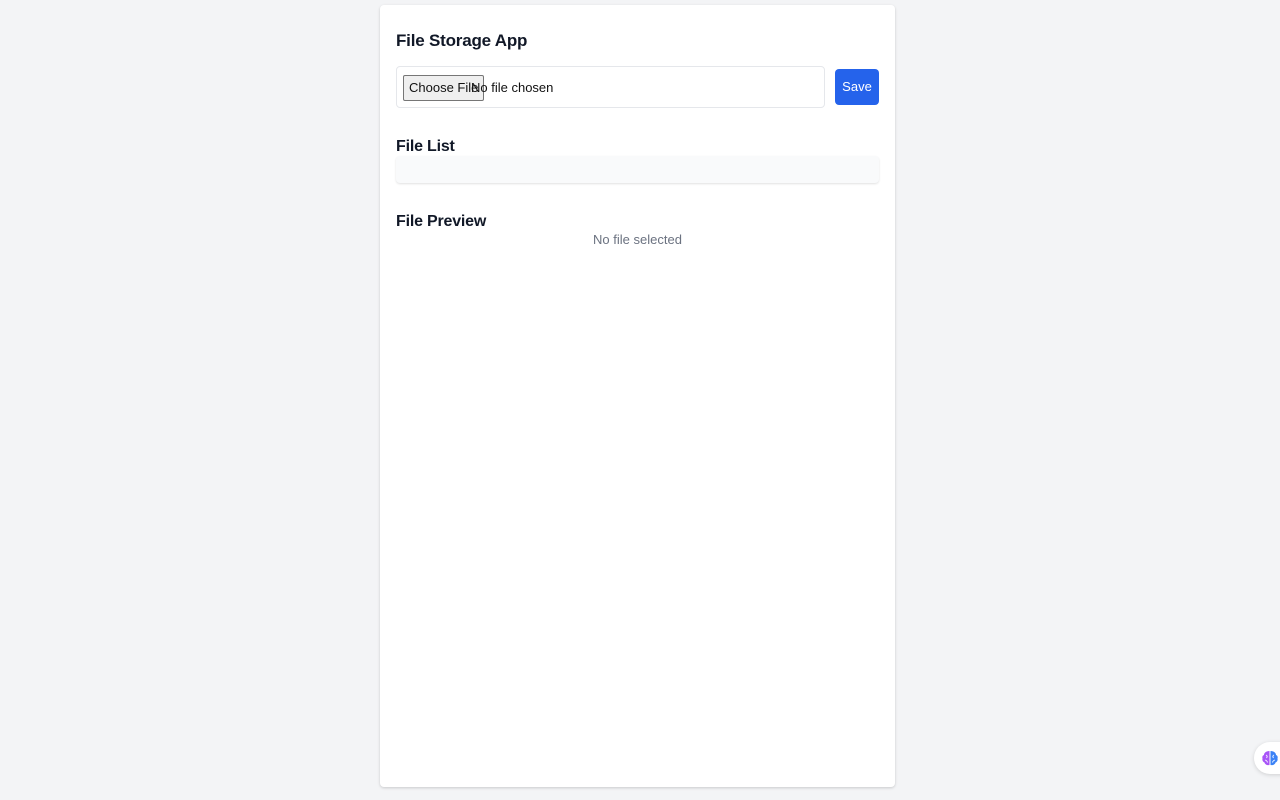 Image resolution: width=1280 pixels, height=800 pixels. I want to click on save-button: Save, so click(857, 87).